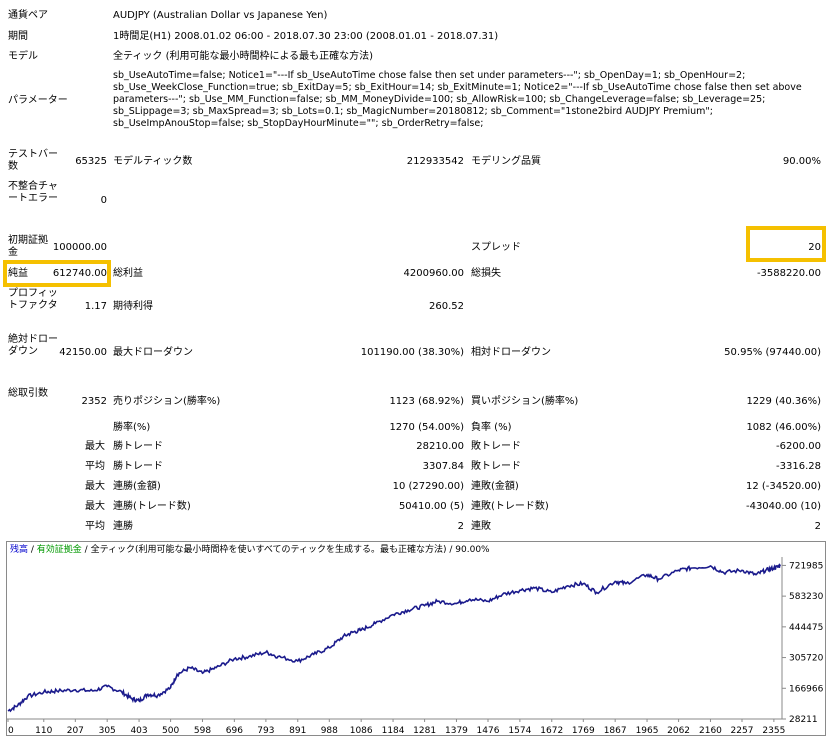 The width and height of the screenshot is (833, 736). What do you see at coordinates (393, 731) in the screenshot?
I see `x-tick-label: 1184` at bounding box center [393, 731].